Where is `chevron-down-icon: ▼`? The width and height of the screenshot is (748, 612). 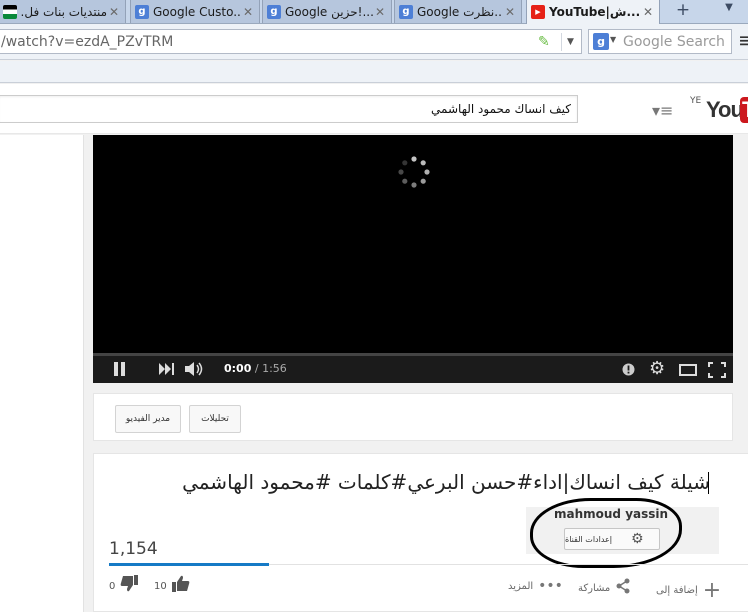 chevron-down-icon: ▼ is located at coordinates (613, 39).